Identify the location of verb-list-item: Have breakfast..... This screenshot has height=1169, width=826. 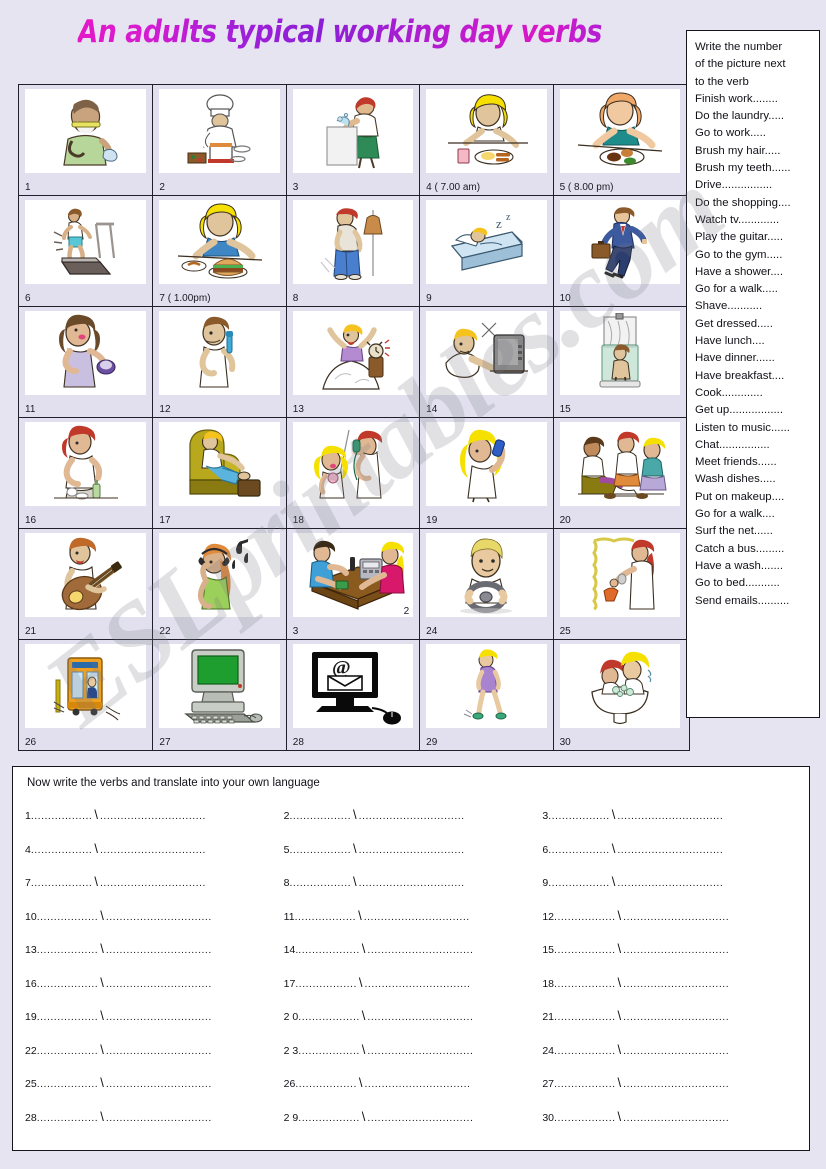
(757, 376).